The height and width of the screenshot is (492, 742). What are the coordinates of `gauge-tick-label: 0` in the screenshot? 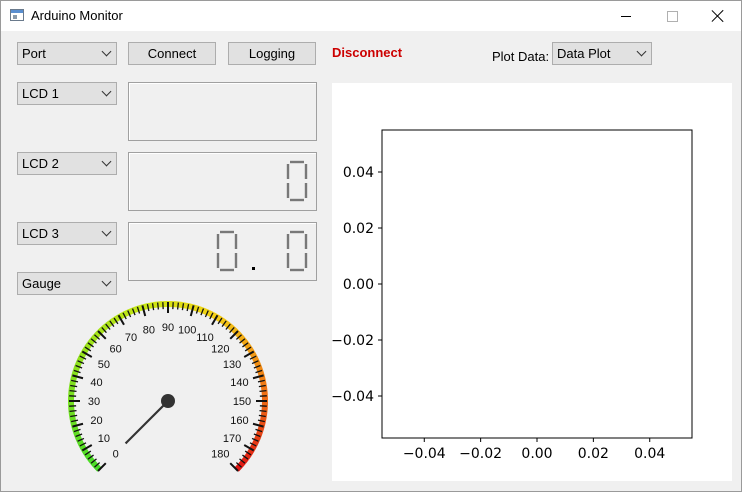 It's located at (116, 454).